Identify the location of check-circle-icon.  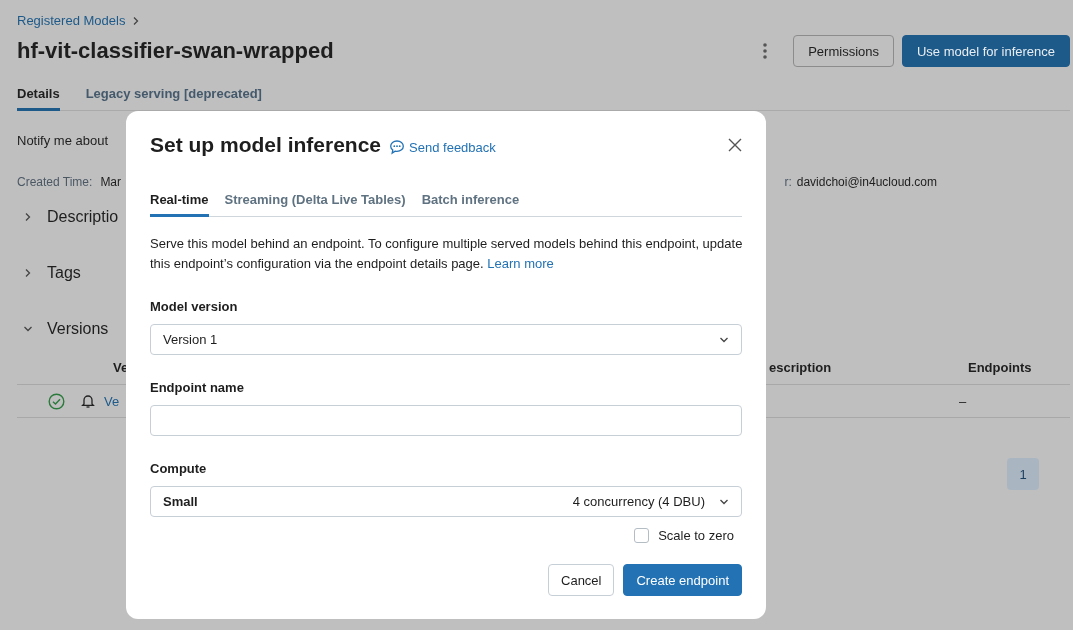
(56, 401).